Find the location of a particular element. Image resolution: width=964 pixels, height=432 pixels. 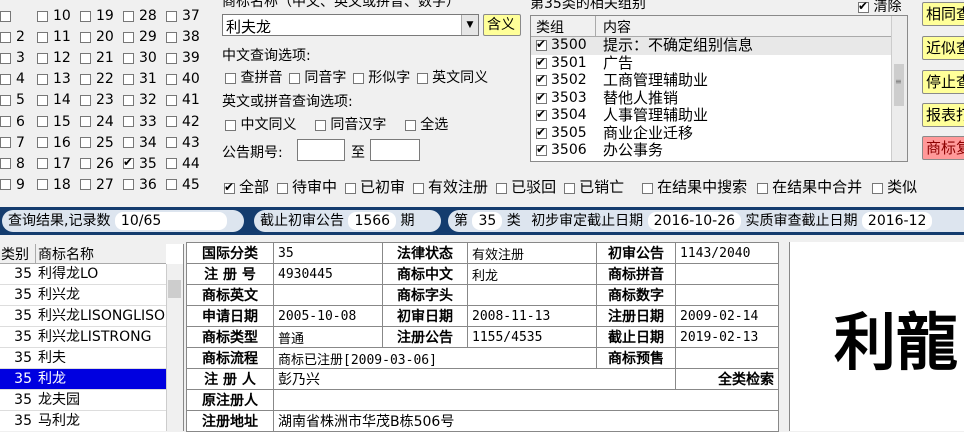

status-filter-8: 类似 is located at coordinates (894, 187).